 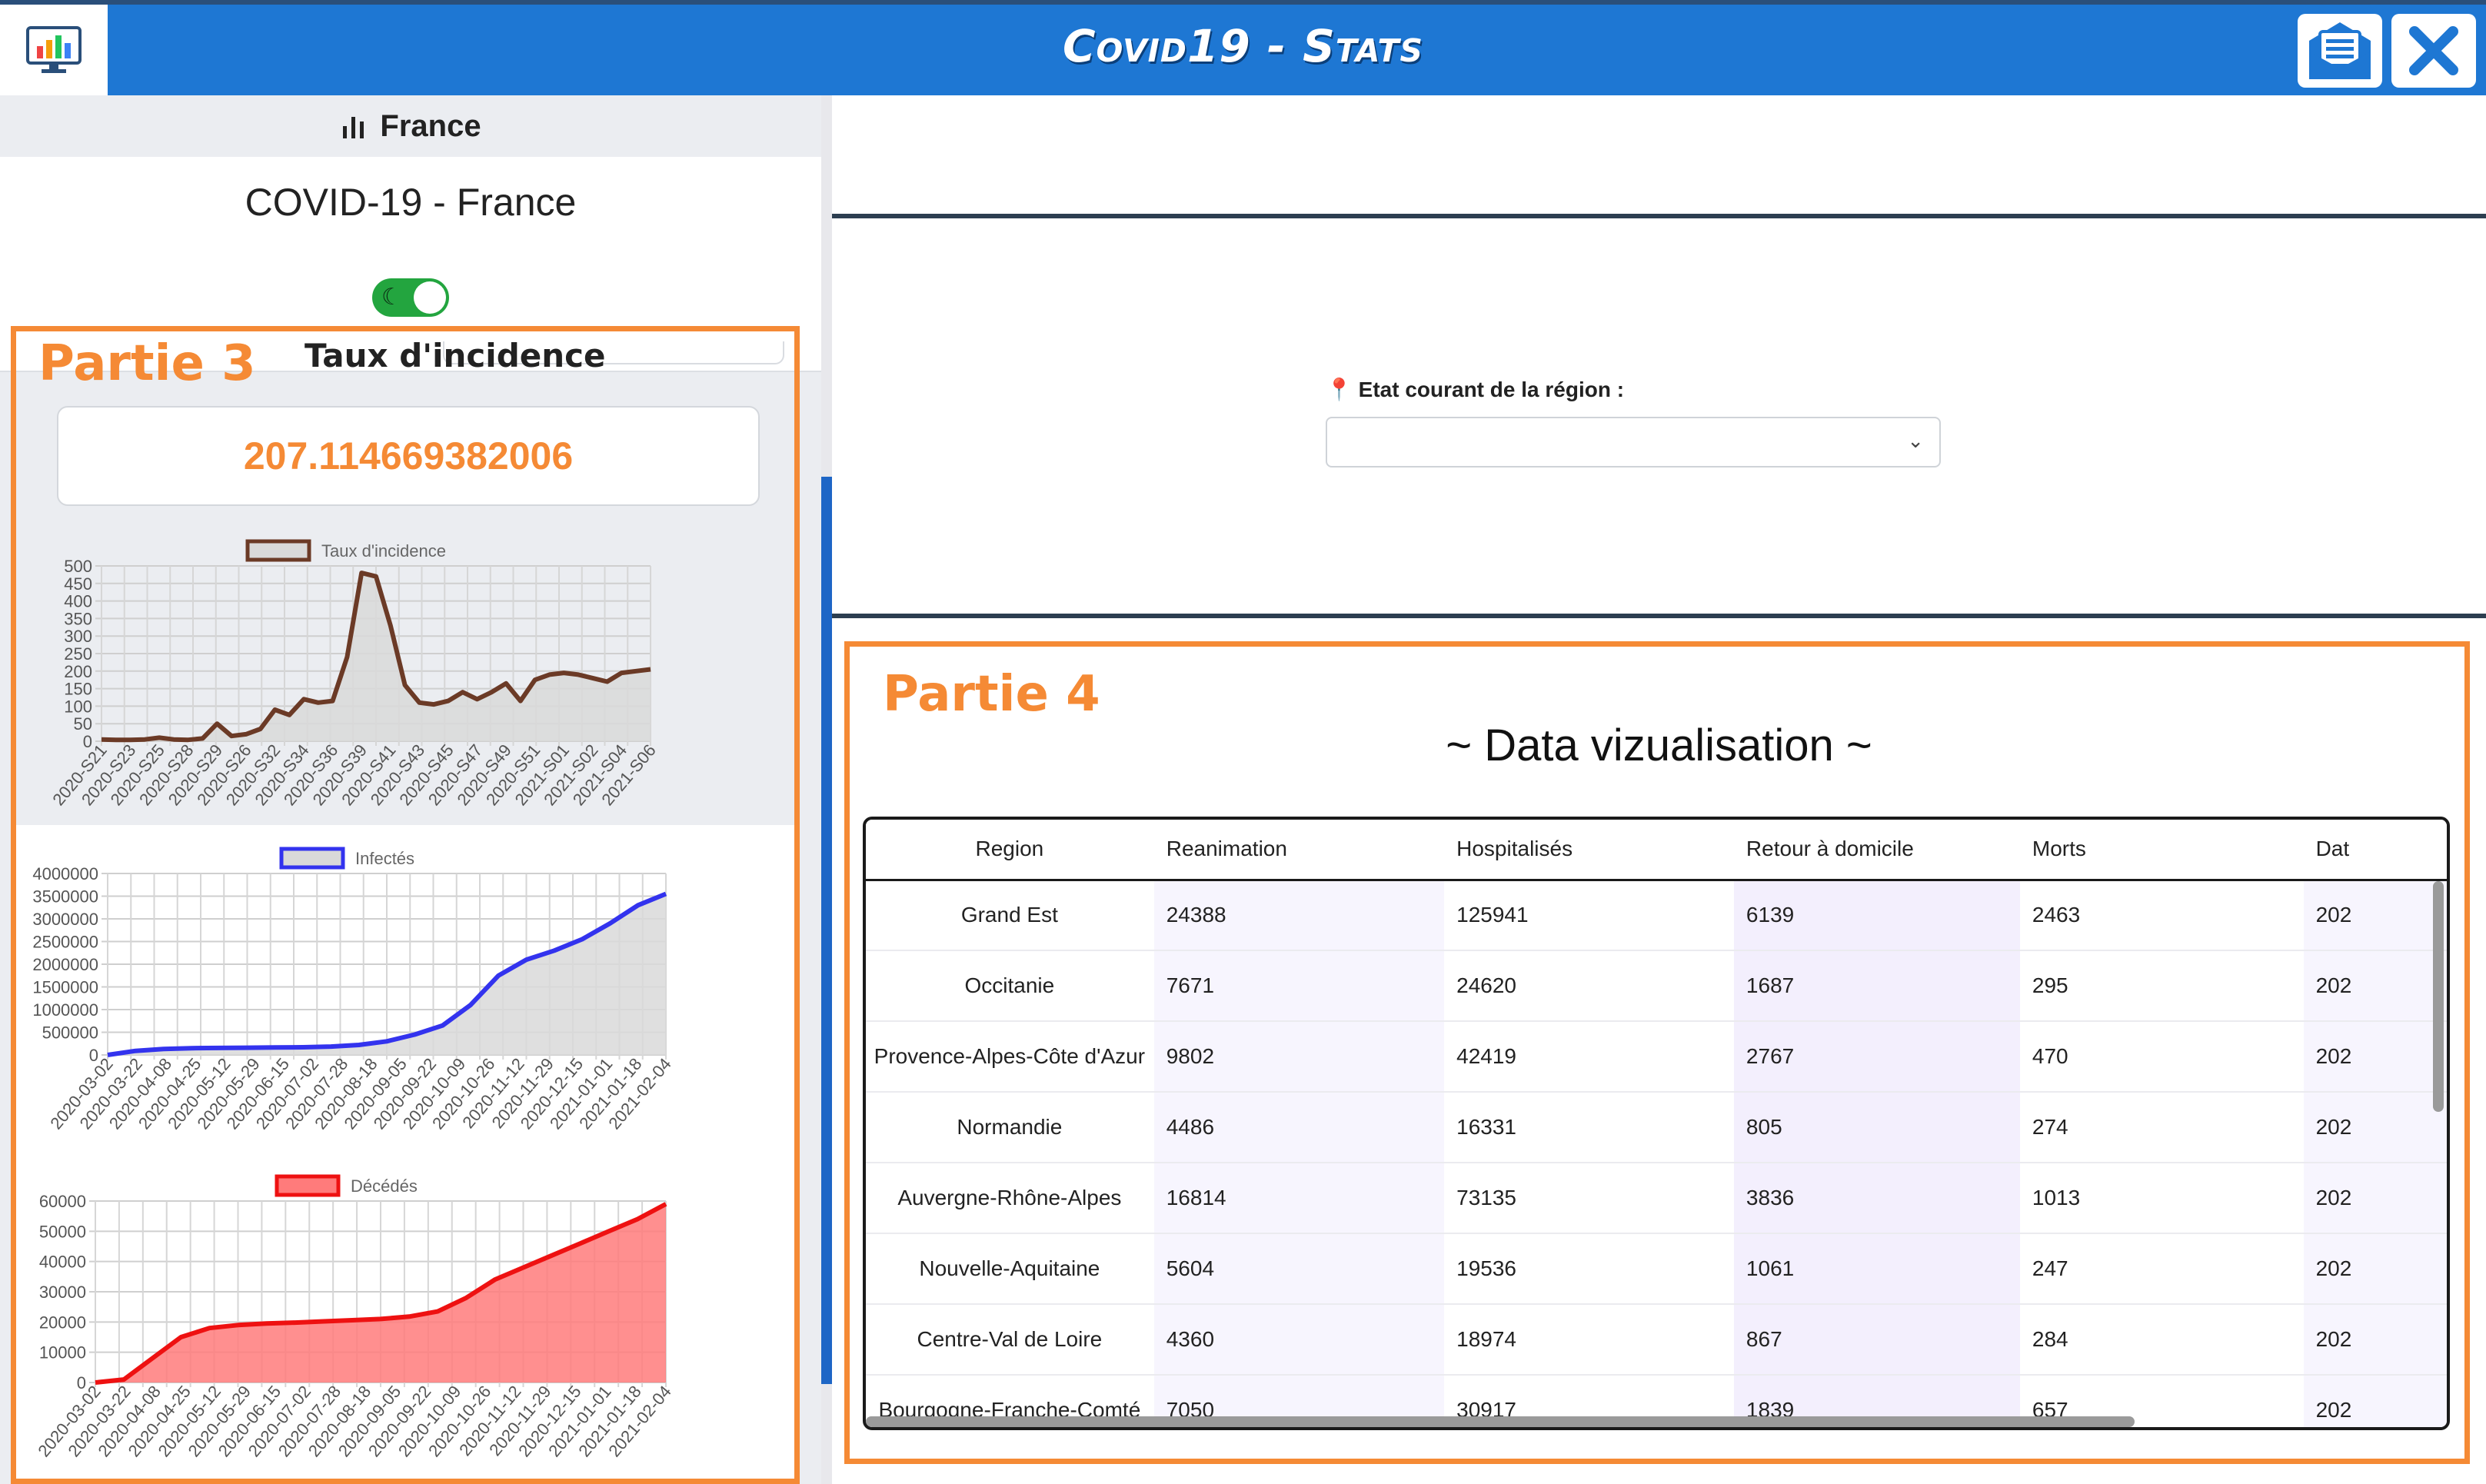 What do you see at coordinates (1299, 1340) in the screenshot?
I see `cell-reanimation: 4360` at bounding box center [1299, 1340].